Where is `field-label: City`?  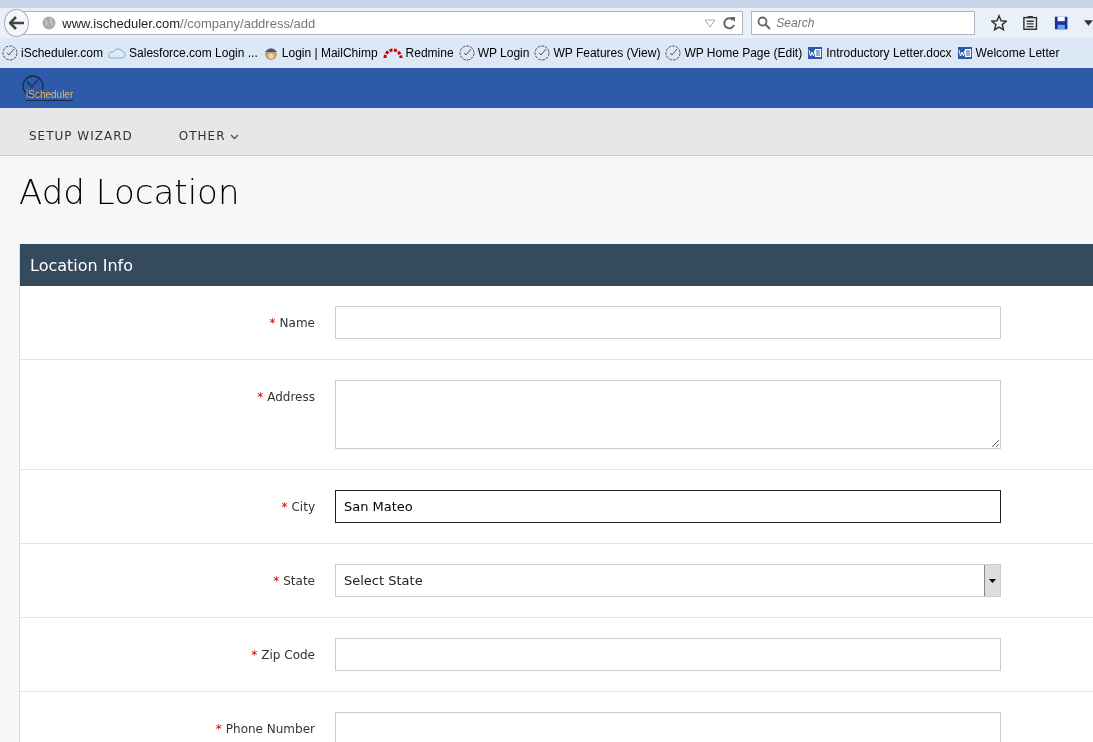 field-label: City is located at coordinates (303, 507).